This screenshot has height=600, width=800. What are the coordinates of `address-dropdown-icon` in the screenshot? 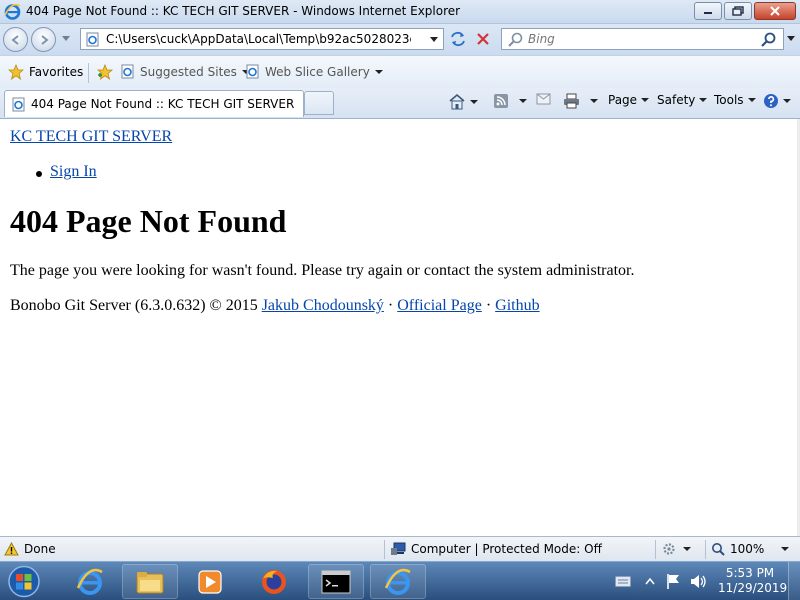 It's located at (434, 39).